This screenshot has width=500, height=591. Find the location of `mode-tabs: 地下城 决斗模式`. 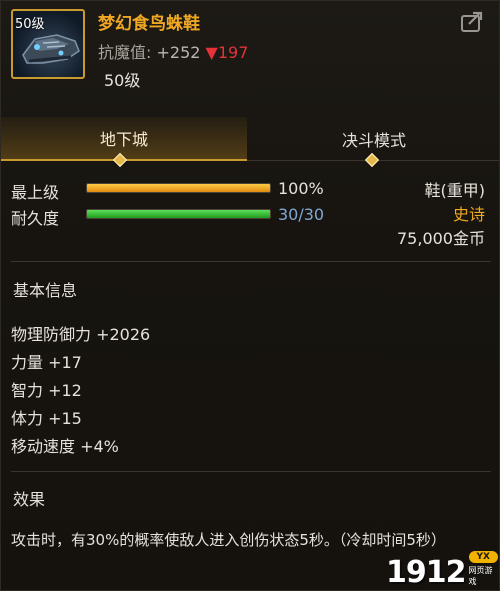

mode-tabs: 地下城 决斗模式 is located at coordinates (250, 139).